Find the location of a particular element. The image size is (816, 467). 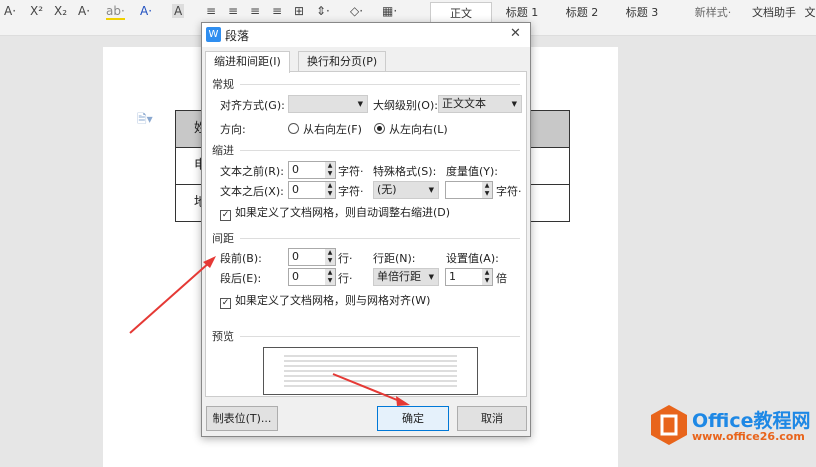

watermark-url: www.office26.com is located at coordinates (748, 436).